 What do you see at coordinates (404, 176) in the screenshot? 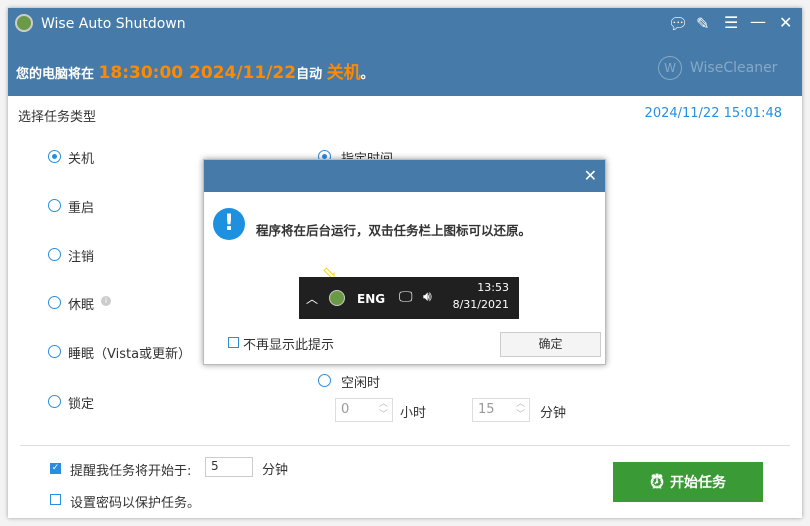
I see `dialog-titlebar: ✕` at bounding box center [404, 176].